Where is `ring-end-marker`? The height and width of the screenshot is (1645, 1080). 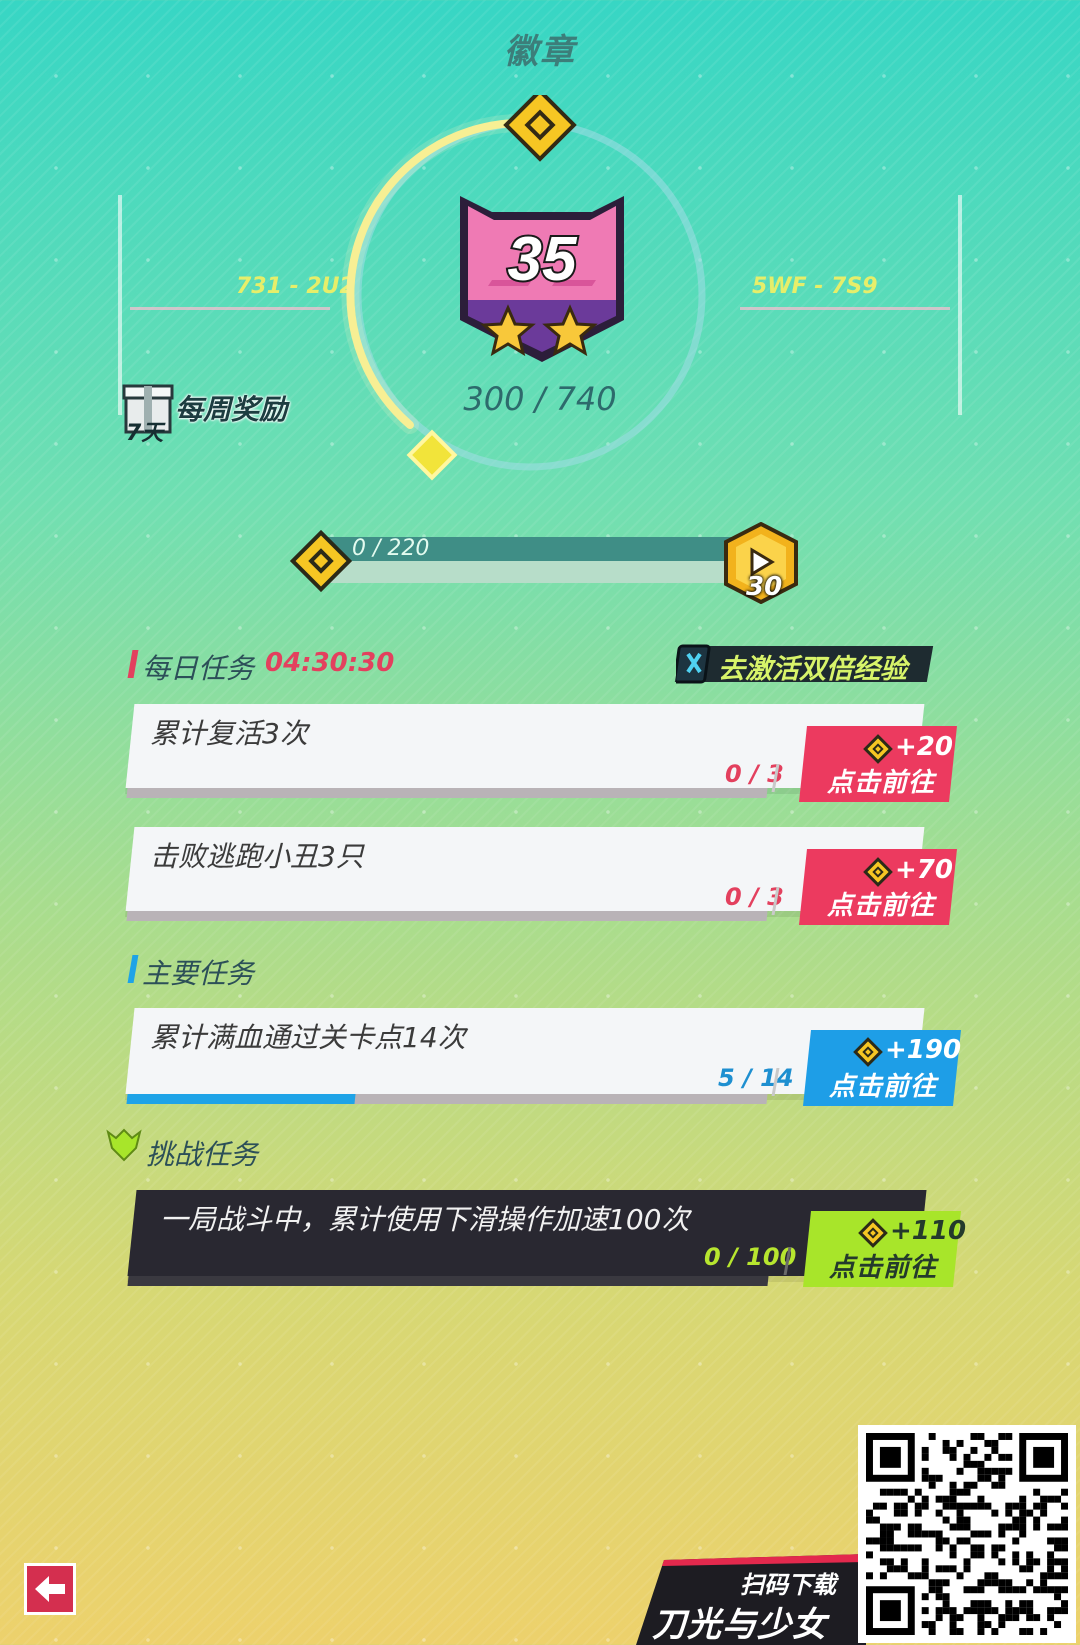 ring-end-marker is located at coordinates (432, 455).